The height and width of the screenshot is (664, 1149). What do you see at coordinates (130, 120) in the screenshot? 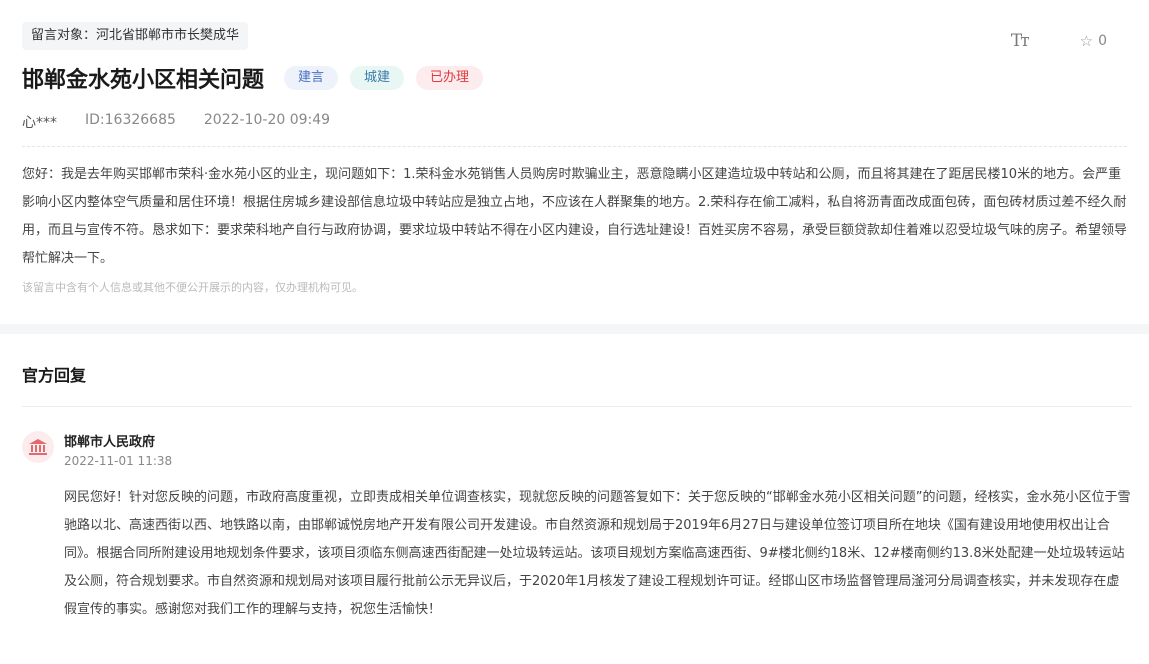
I see `message-id: ID:16326685` at bounding box center [130, 120].